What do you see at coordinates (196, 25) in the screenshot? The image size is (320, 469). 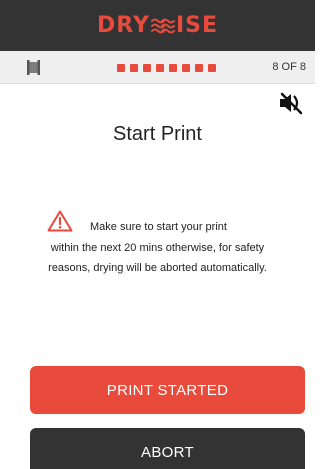 I see `logo-text-right: ISE` at bounding box center [196, 25].